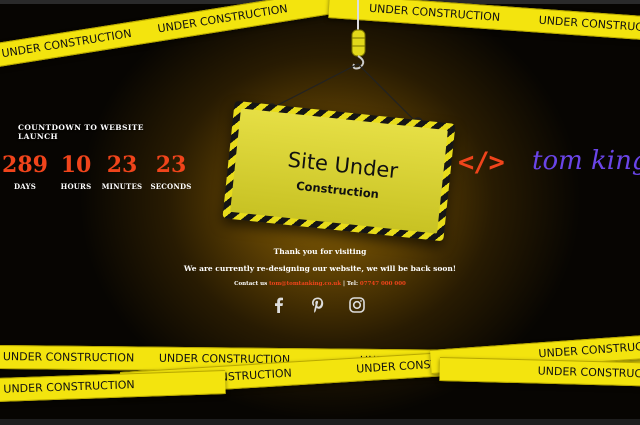 The image size is (640, 425). I want to click on countdown-label: SECONDS, so click(171, 186).